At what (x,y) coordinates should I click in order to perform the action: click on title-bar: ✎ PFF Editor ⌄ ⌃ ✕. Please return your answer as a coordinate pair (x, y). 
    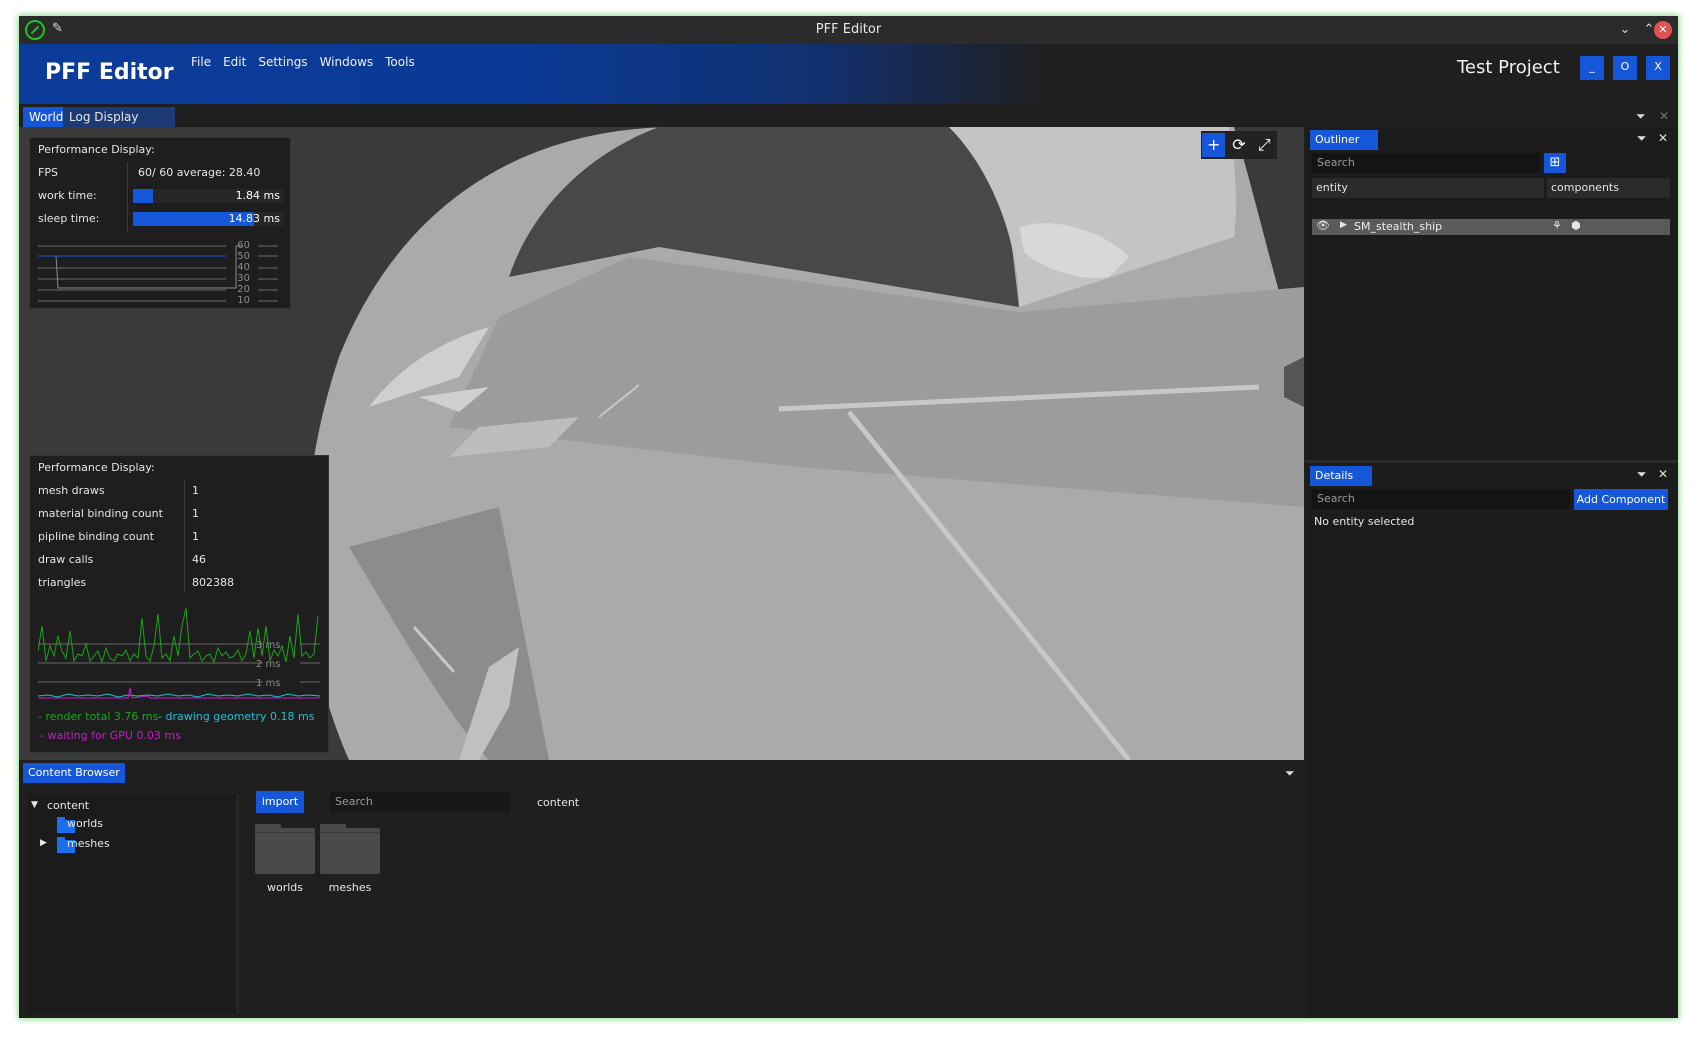
    Looking at the image, I should click on (848, 30).